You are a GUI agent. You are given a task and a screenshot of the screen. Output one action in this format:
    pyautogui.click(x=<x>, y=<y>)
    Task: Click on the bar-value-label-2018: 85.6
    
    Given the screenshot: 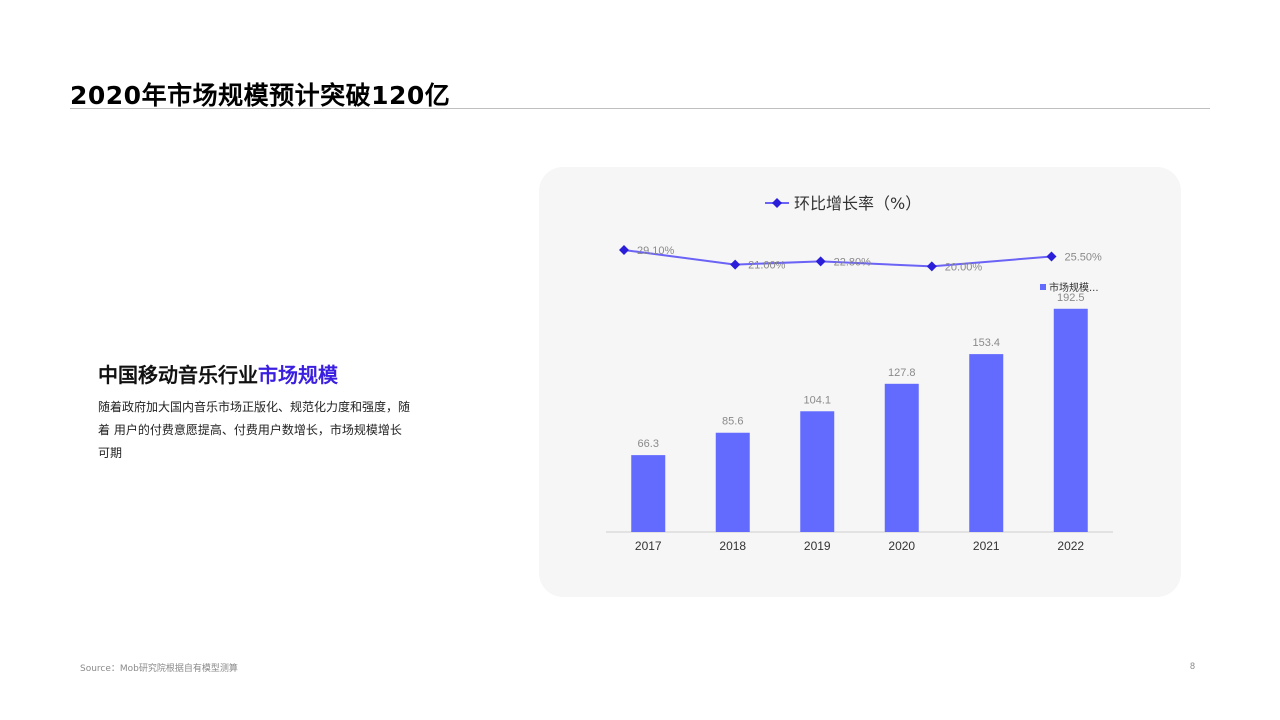 What is the action you would take?
    pyautogui.click(x=732, y=422)
    